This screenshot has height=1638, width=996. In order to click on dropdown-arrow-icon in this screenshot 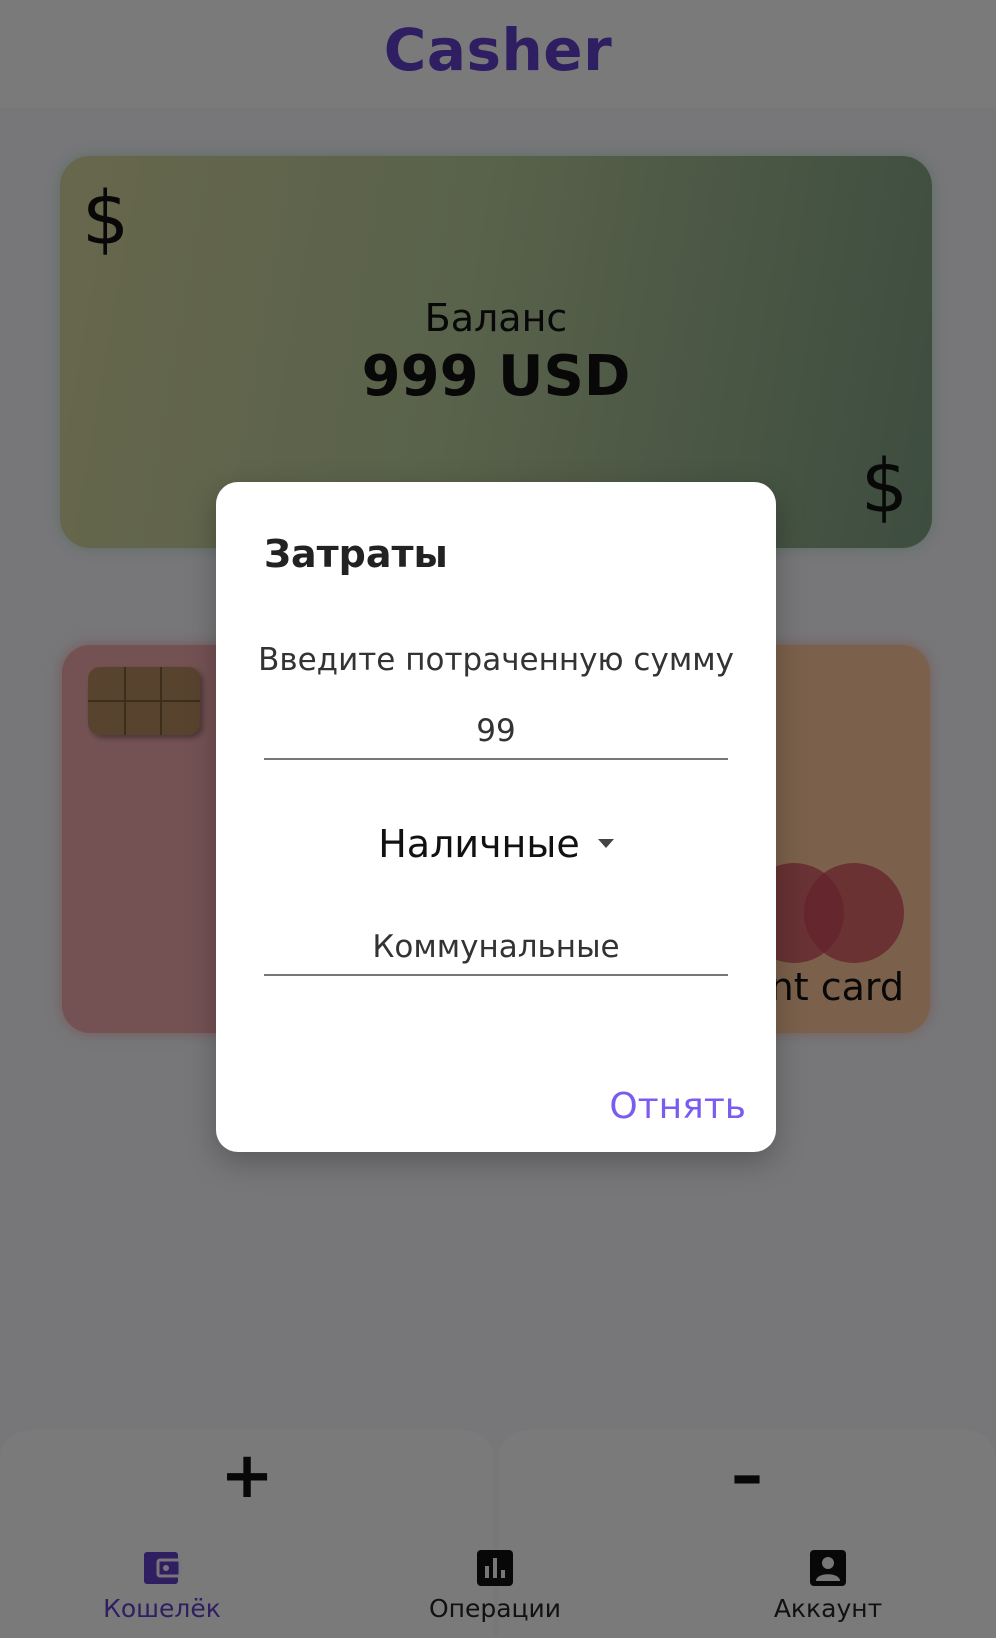, I will do `click(605, 843)`.